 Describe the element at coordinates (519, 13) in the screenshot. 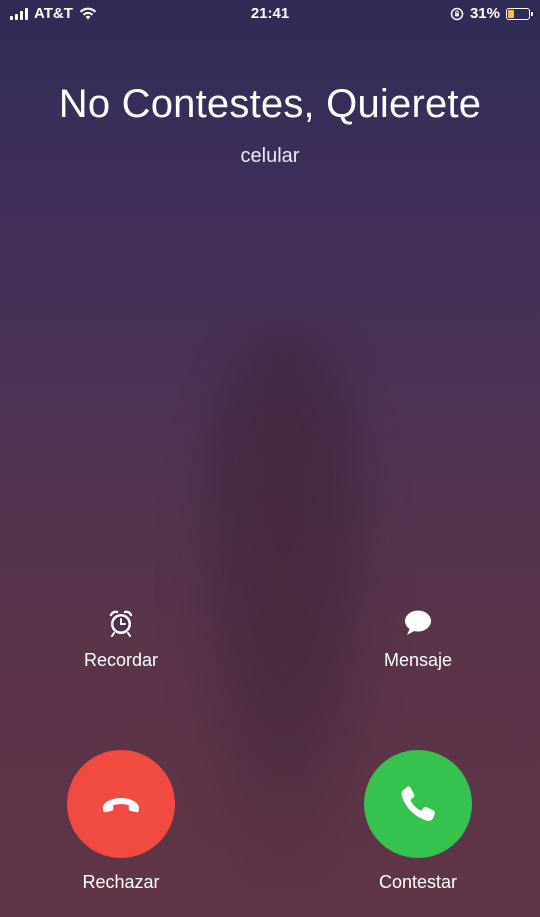

I see `battery-icon` at that location.